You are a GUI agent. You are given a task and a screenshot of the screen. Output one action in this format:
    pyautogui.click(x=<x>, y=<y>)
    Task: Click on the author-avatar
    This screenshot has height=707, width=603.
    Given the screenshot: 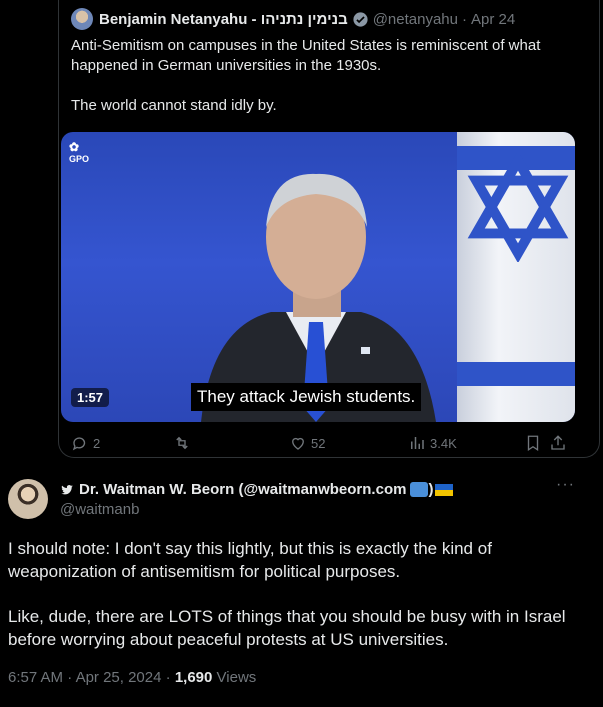 What is the action you would take?
    pyautogui.click(x=82, y=19)
    